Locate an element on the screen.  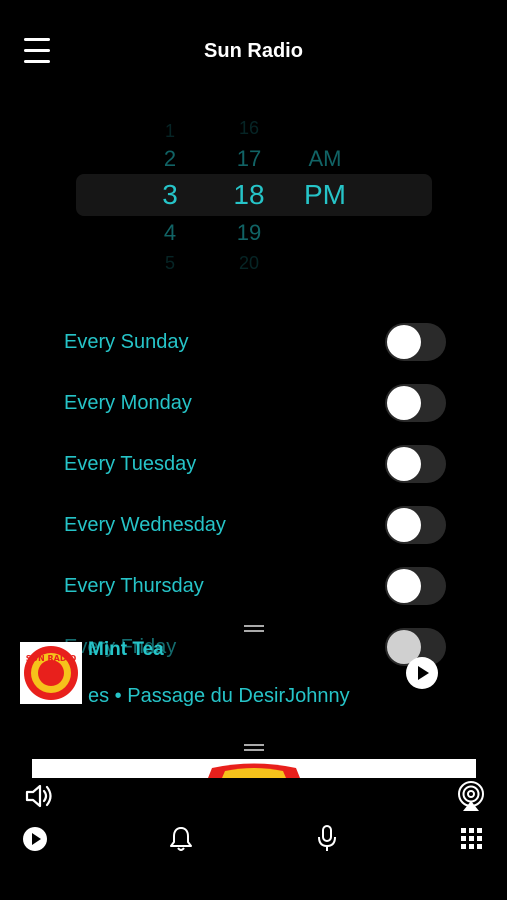
picker-hour-selected: 3 is located at coordinates (170, 195).